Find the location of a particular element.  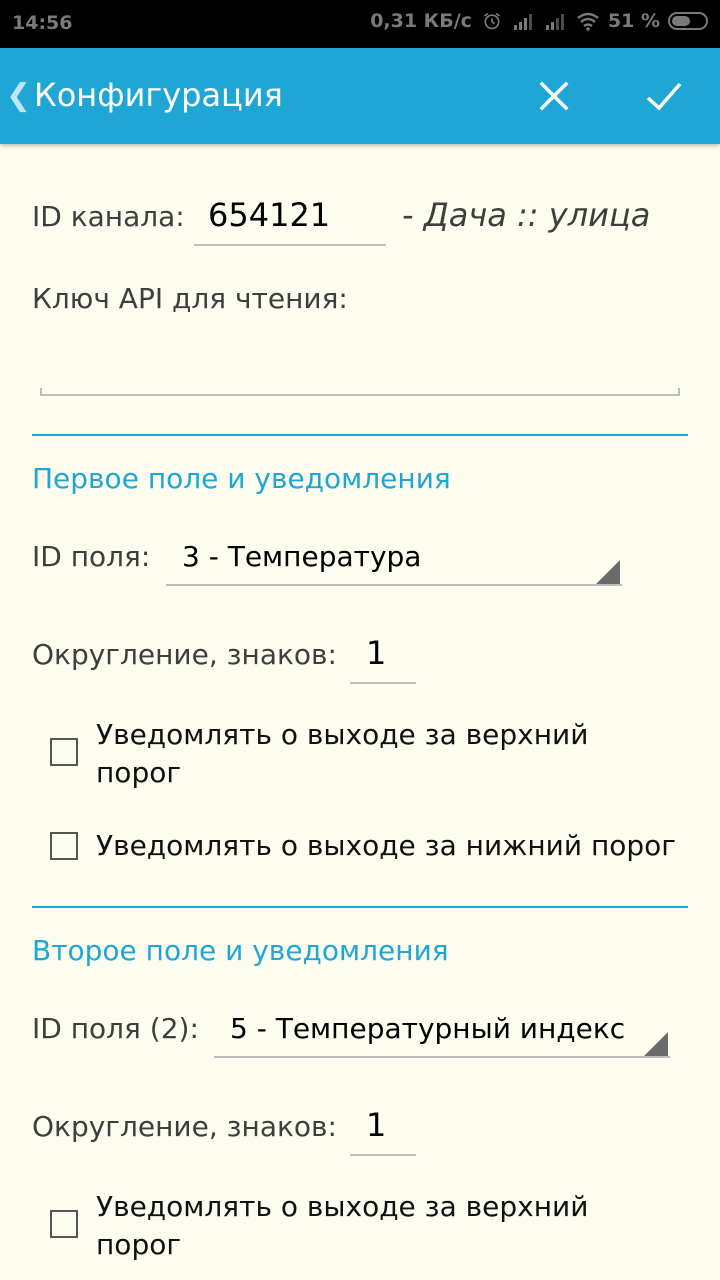

field1-notify-lower-checkbox is located at coordinates (64, 846).